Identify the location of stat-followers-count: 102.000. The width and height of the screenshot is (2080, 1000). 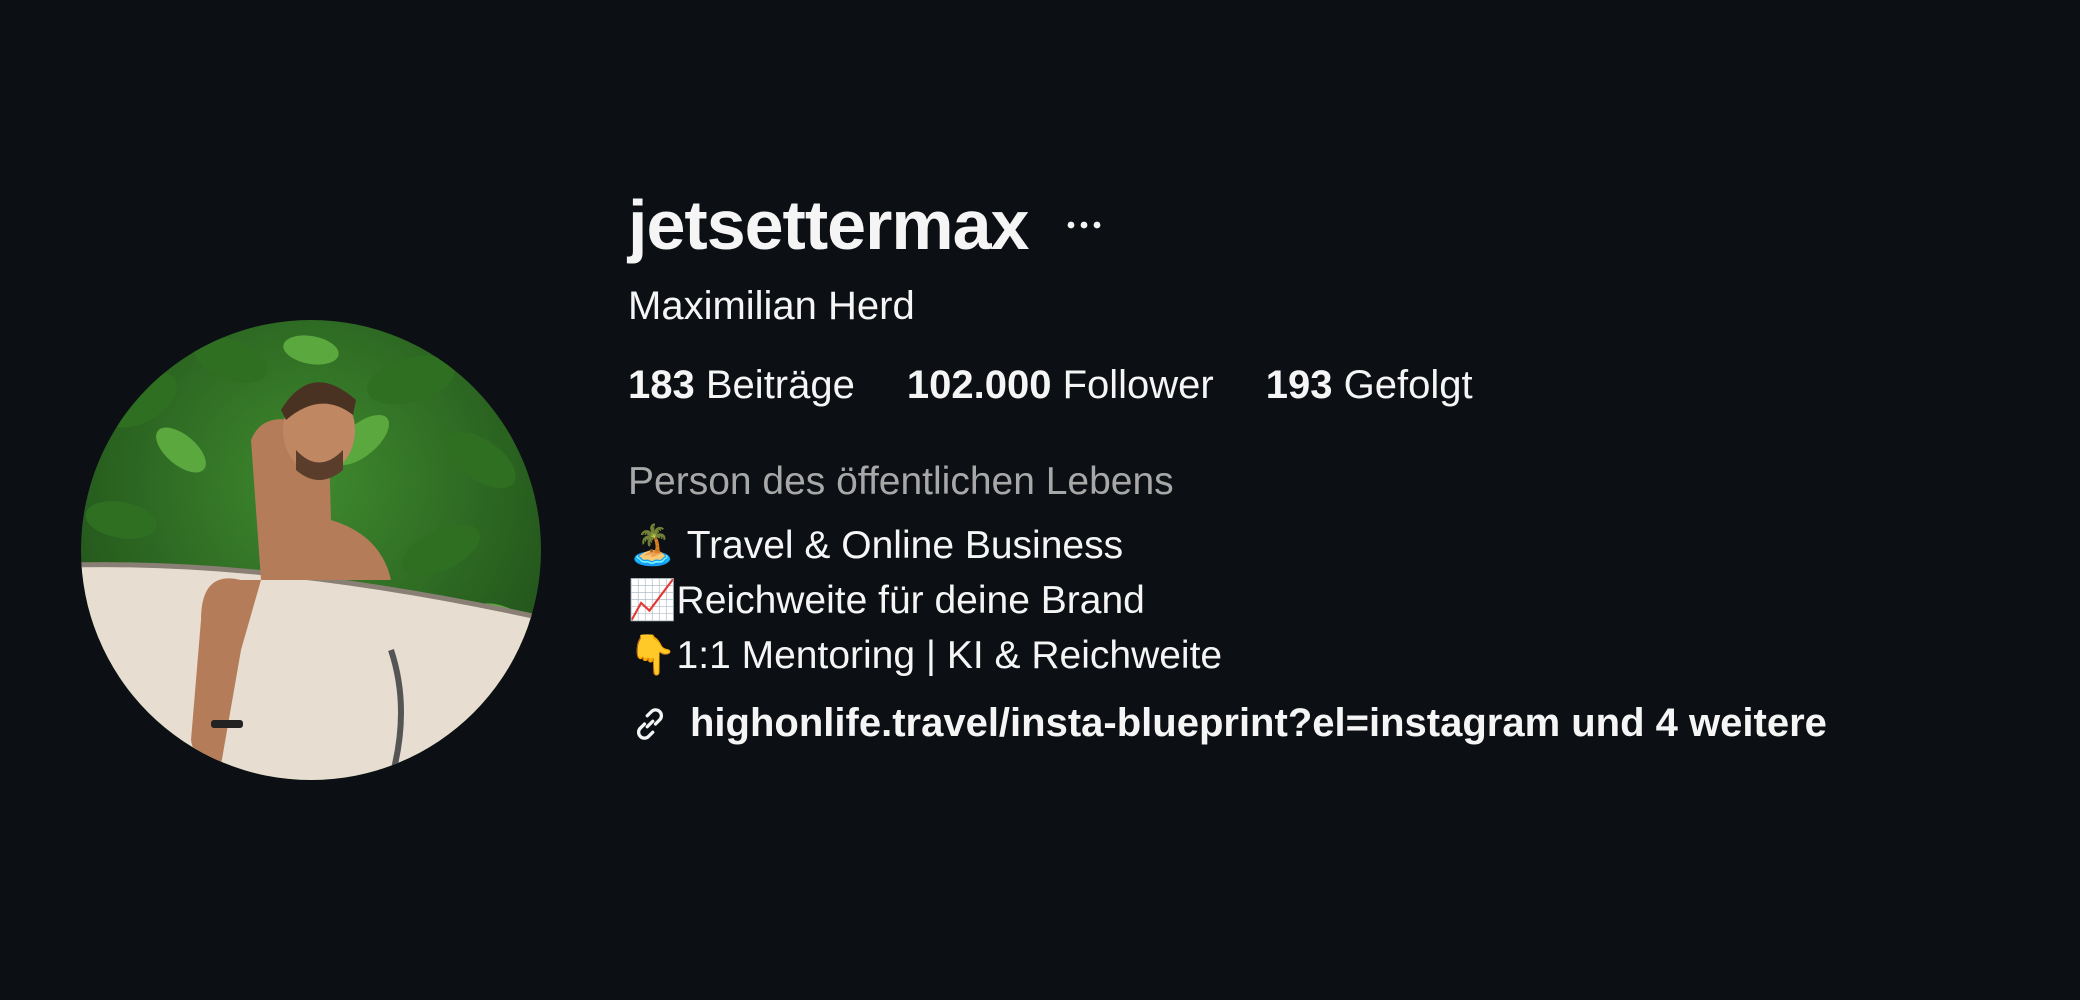
(979, 385).